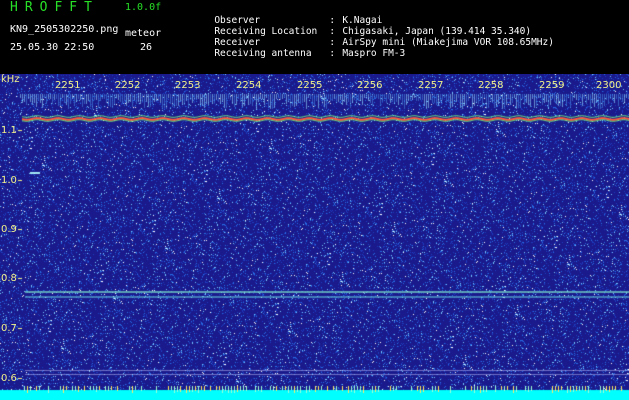  I want to click on freq-tick-label: 0.8, so click(9, 278).